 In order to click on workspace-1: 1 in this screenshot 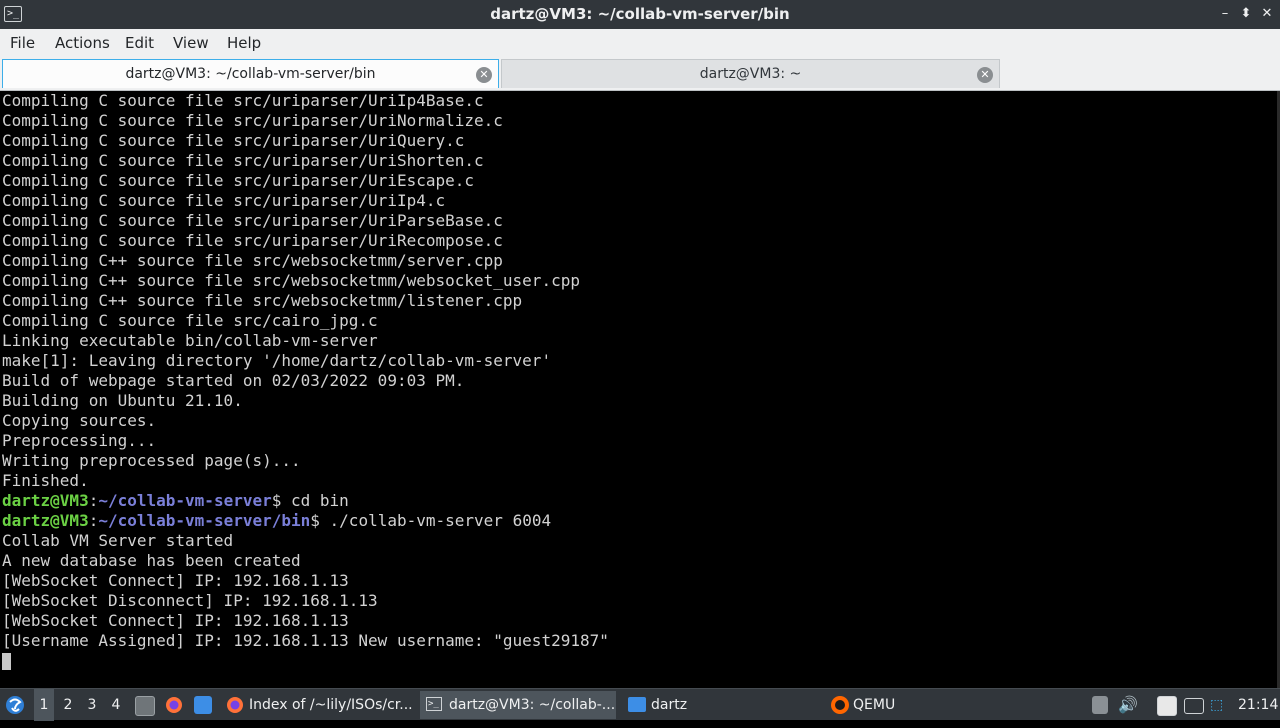, I will do `click(44, 705)`.